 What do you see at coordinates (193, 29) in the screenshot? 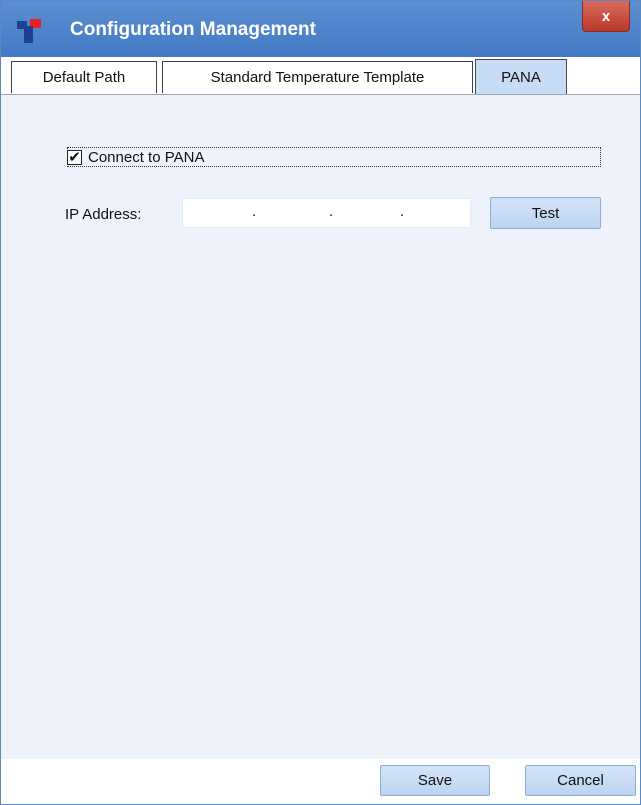
I see `window-title: Configuration Management` at bounding box center [193, 29].